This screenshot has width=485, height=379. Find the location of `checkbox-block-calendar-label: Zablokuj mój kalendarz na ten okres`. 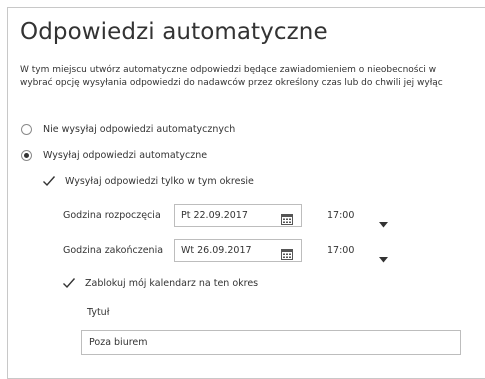

checkbox-block-calendar-label: Zablokuj mój kalendarz na ten okres is located at coordinates (172, 283).